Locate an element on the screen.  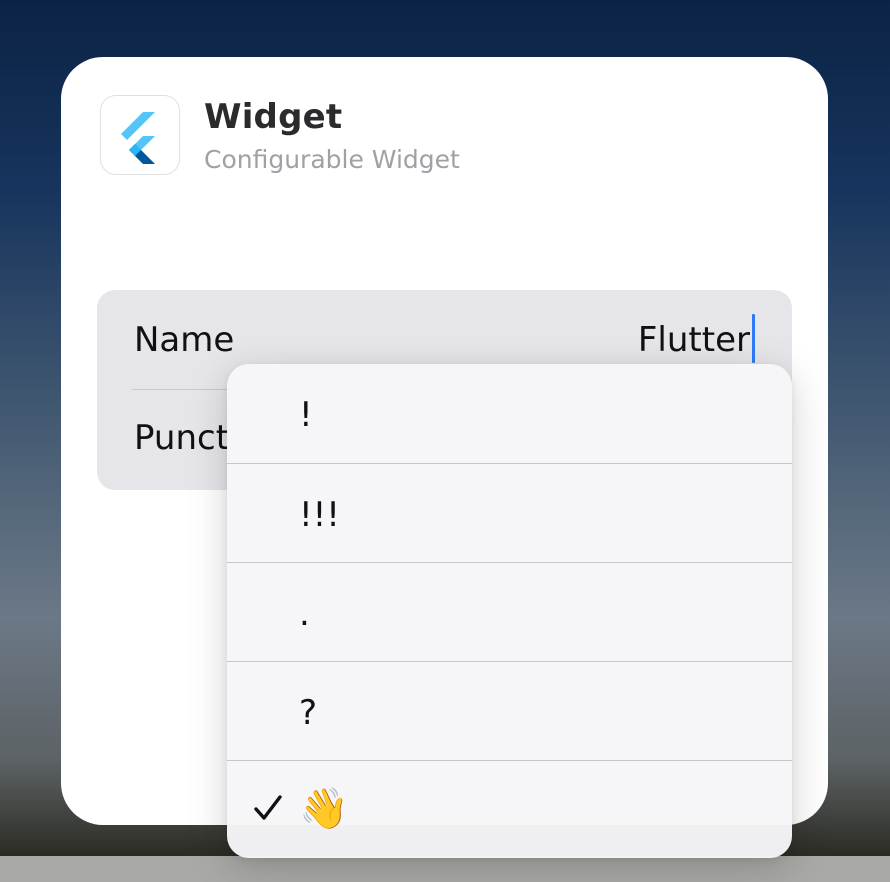
flutter-logo-icon is located at coordinates (138, 138).